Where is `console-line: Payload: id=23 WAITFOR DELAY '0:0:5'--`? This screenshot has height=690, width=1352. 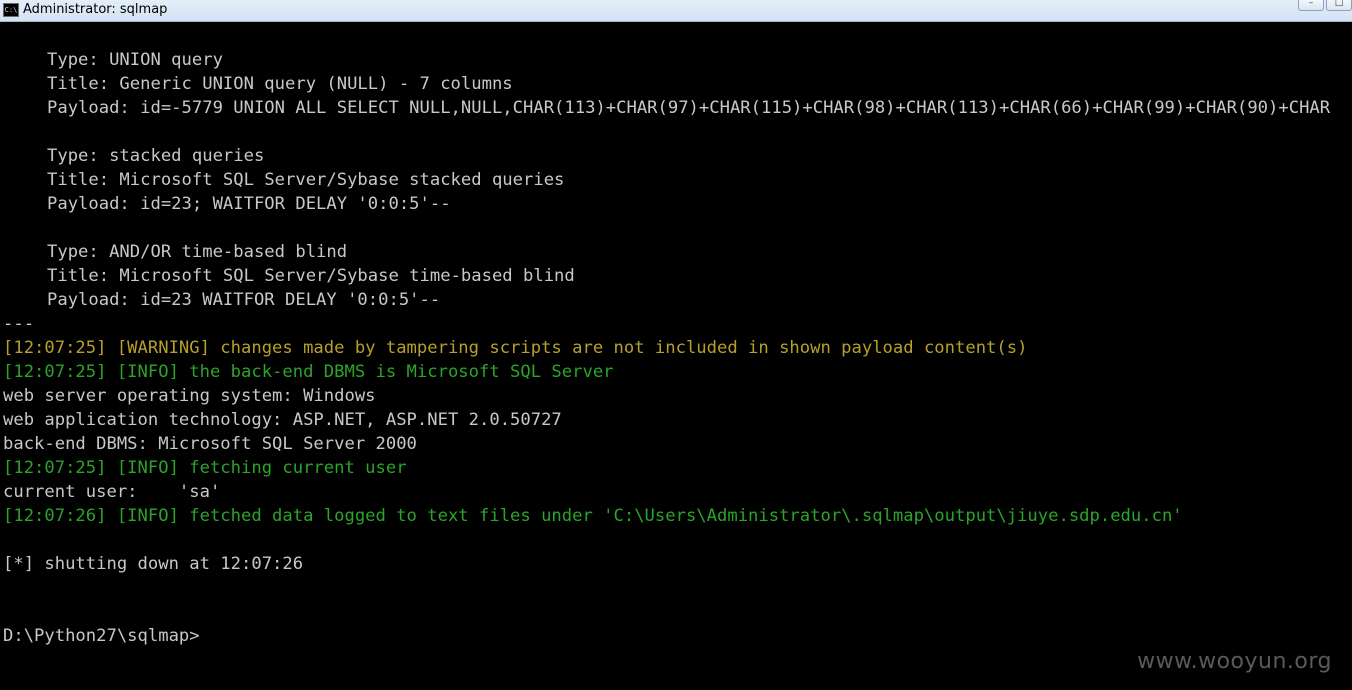
console-line: Payload: id=23 WAITFOR DELAY '0:0:5'-- is located at coordinates (244, 300).